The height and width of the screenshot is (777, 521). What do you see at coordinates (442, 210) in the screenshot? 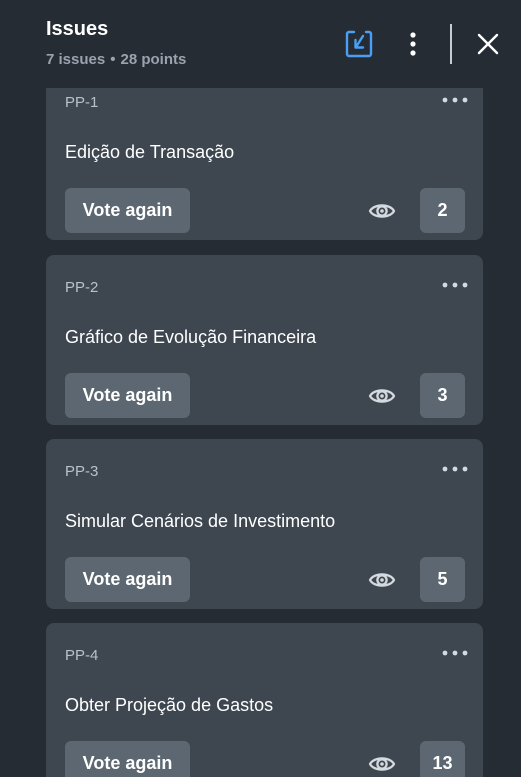
I see `story-points-badge: 2` at bounding box center [442, 210].